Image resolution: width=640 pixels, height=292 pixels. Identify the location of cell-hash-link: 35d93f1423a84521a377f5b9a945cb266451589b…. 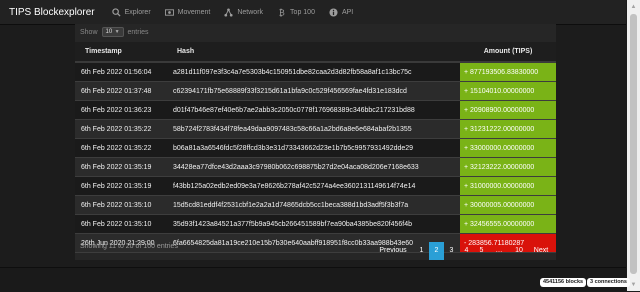
(313, 224).